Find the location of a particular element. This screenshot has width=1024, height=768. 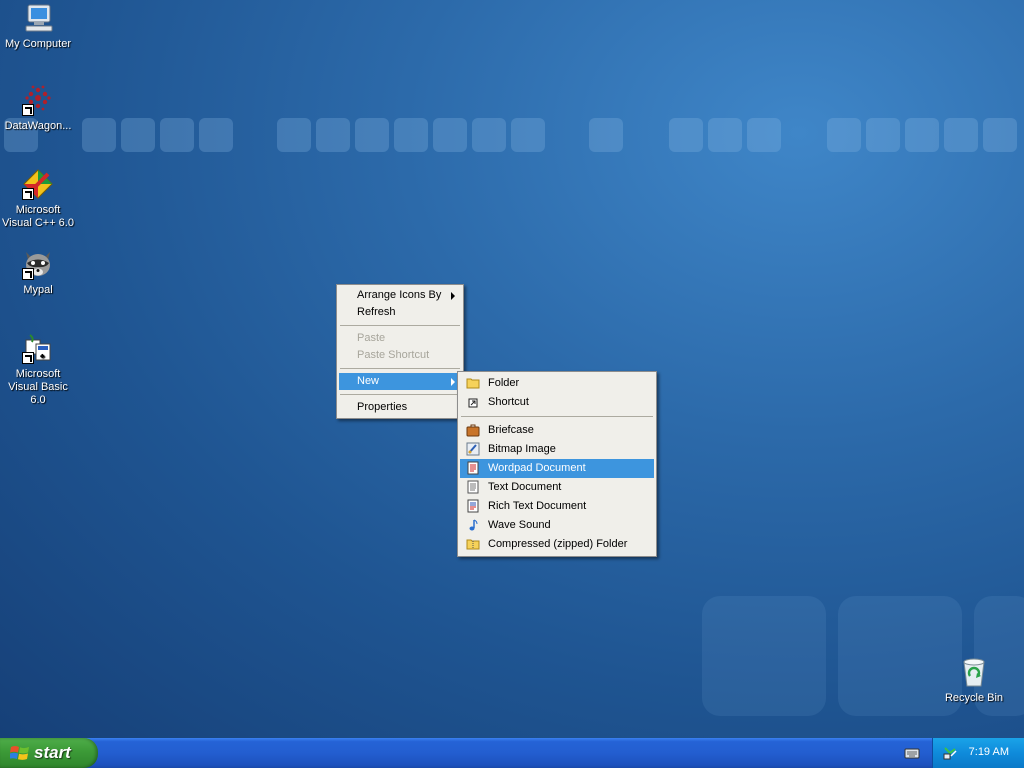

wave-sound-icon is located at coordinates (473, 525).